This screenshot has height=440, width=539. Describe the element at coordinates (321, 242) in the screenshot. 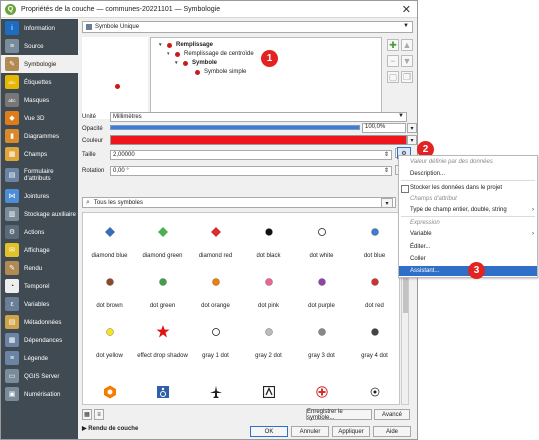

I see `symbol-library-item: dot white` at that location.